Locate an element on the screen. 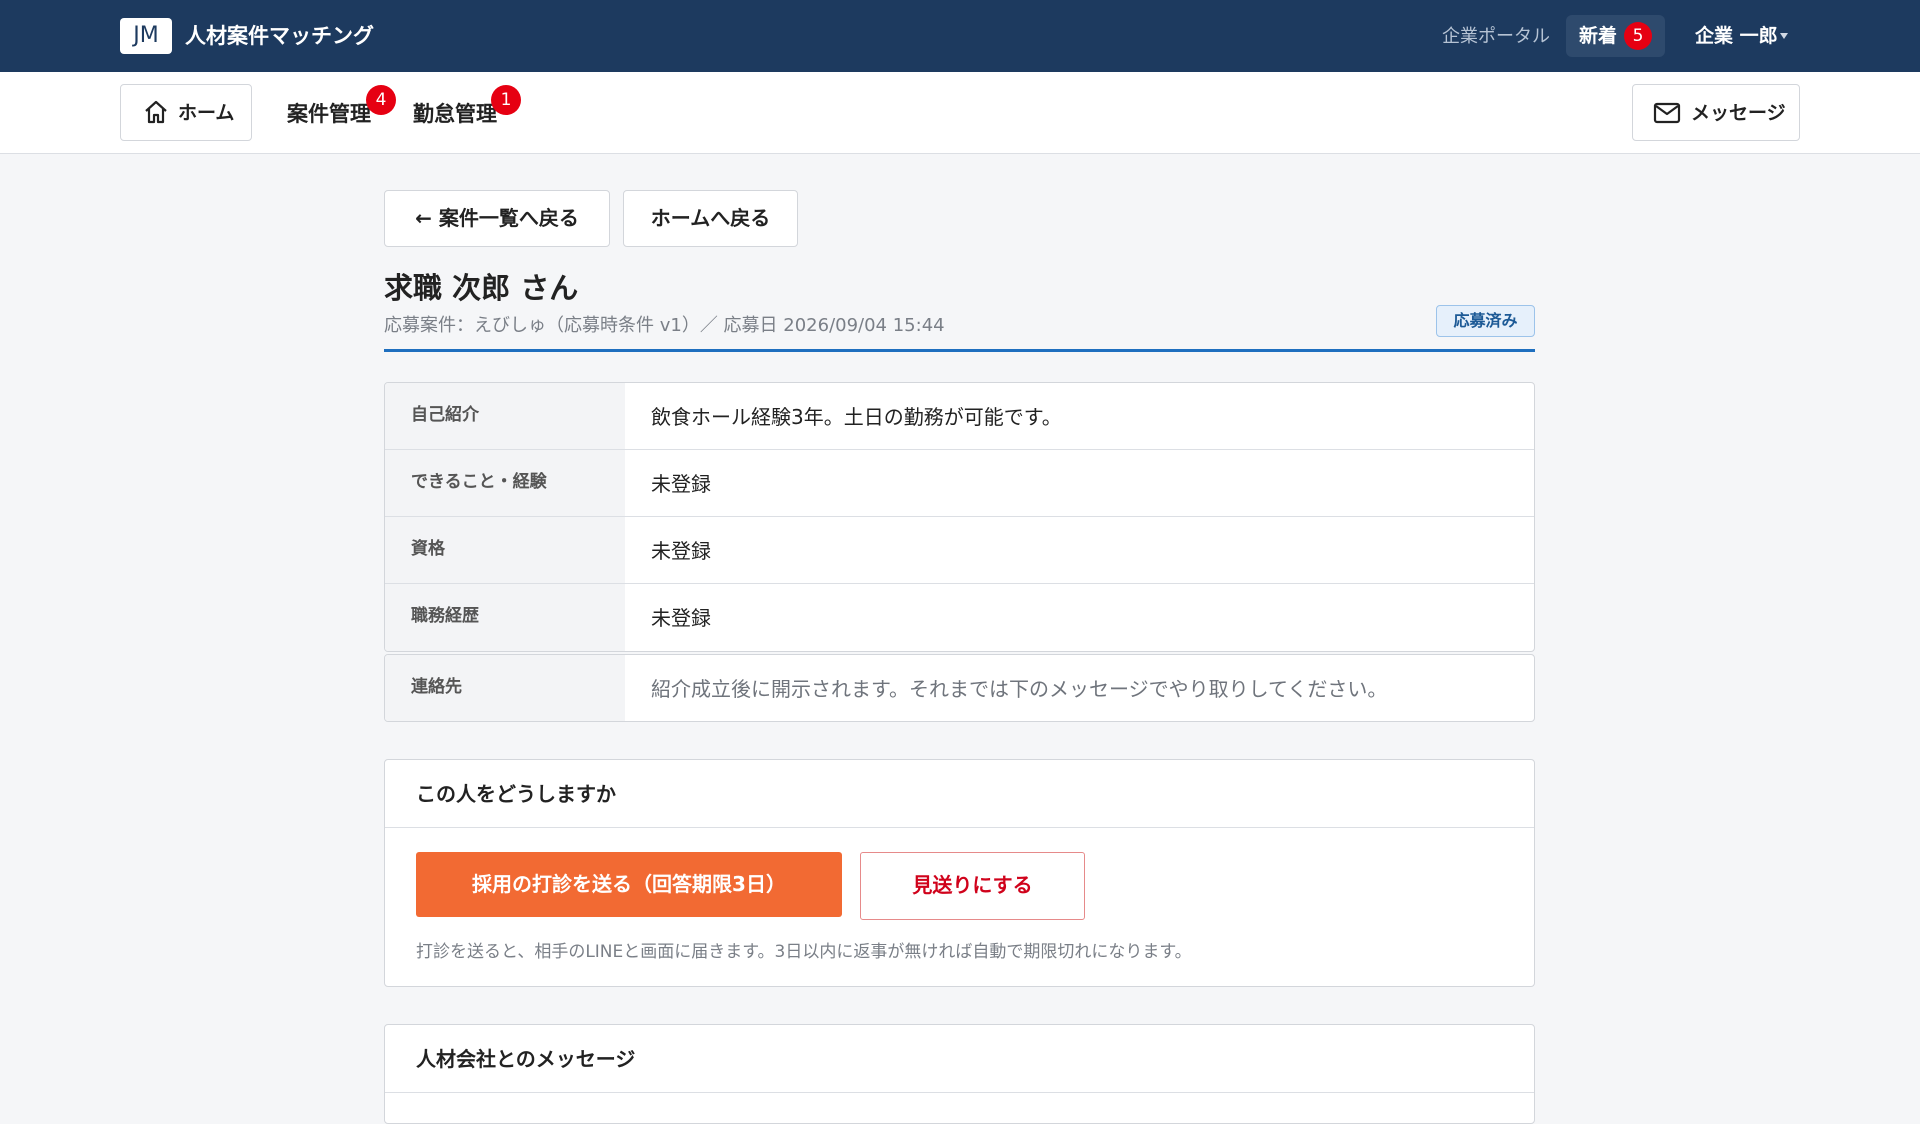 Image resolution: width=1920 pixels, height=1124 pixels. messages-card-title: 人材会社とのメッセージ is located at coordinates (526, 1059).